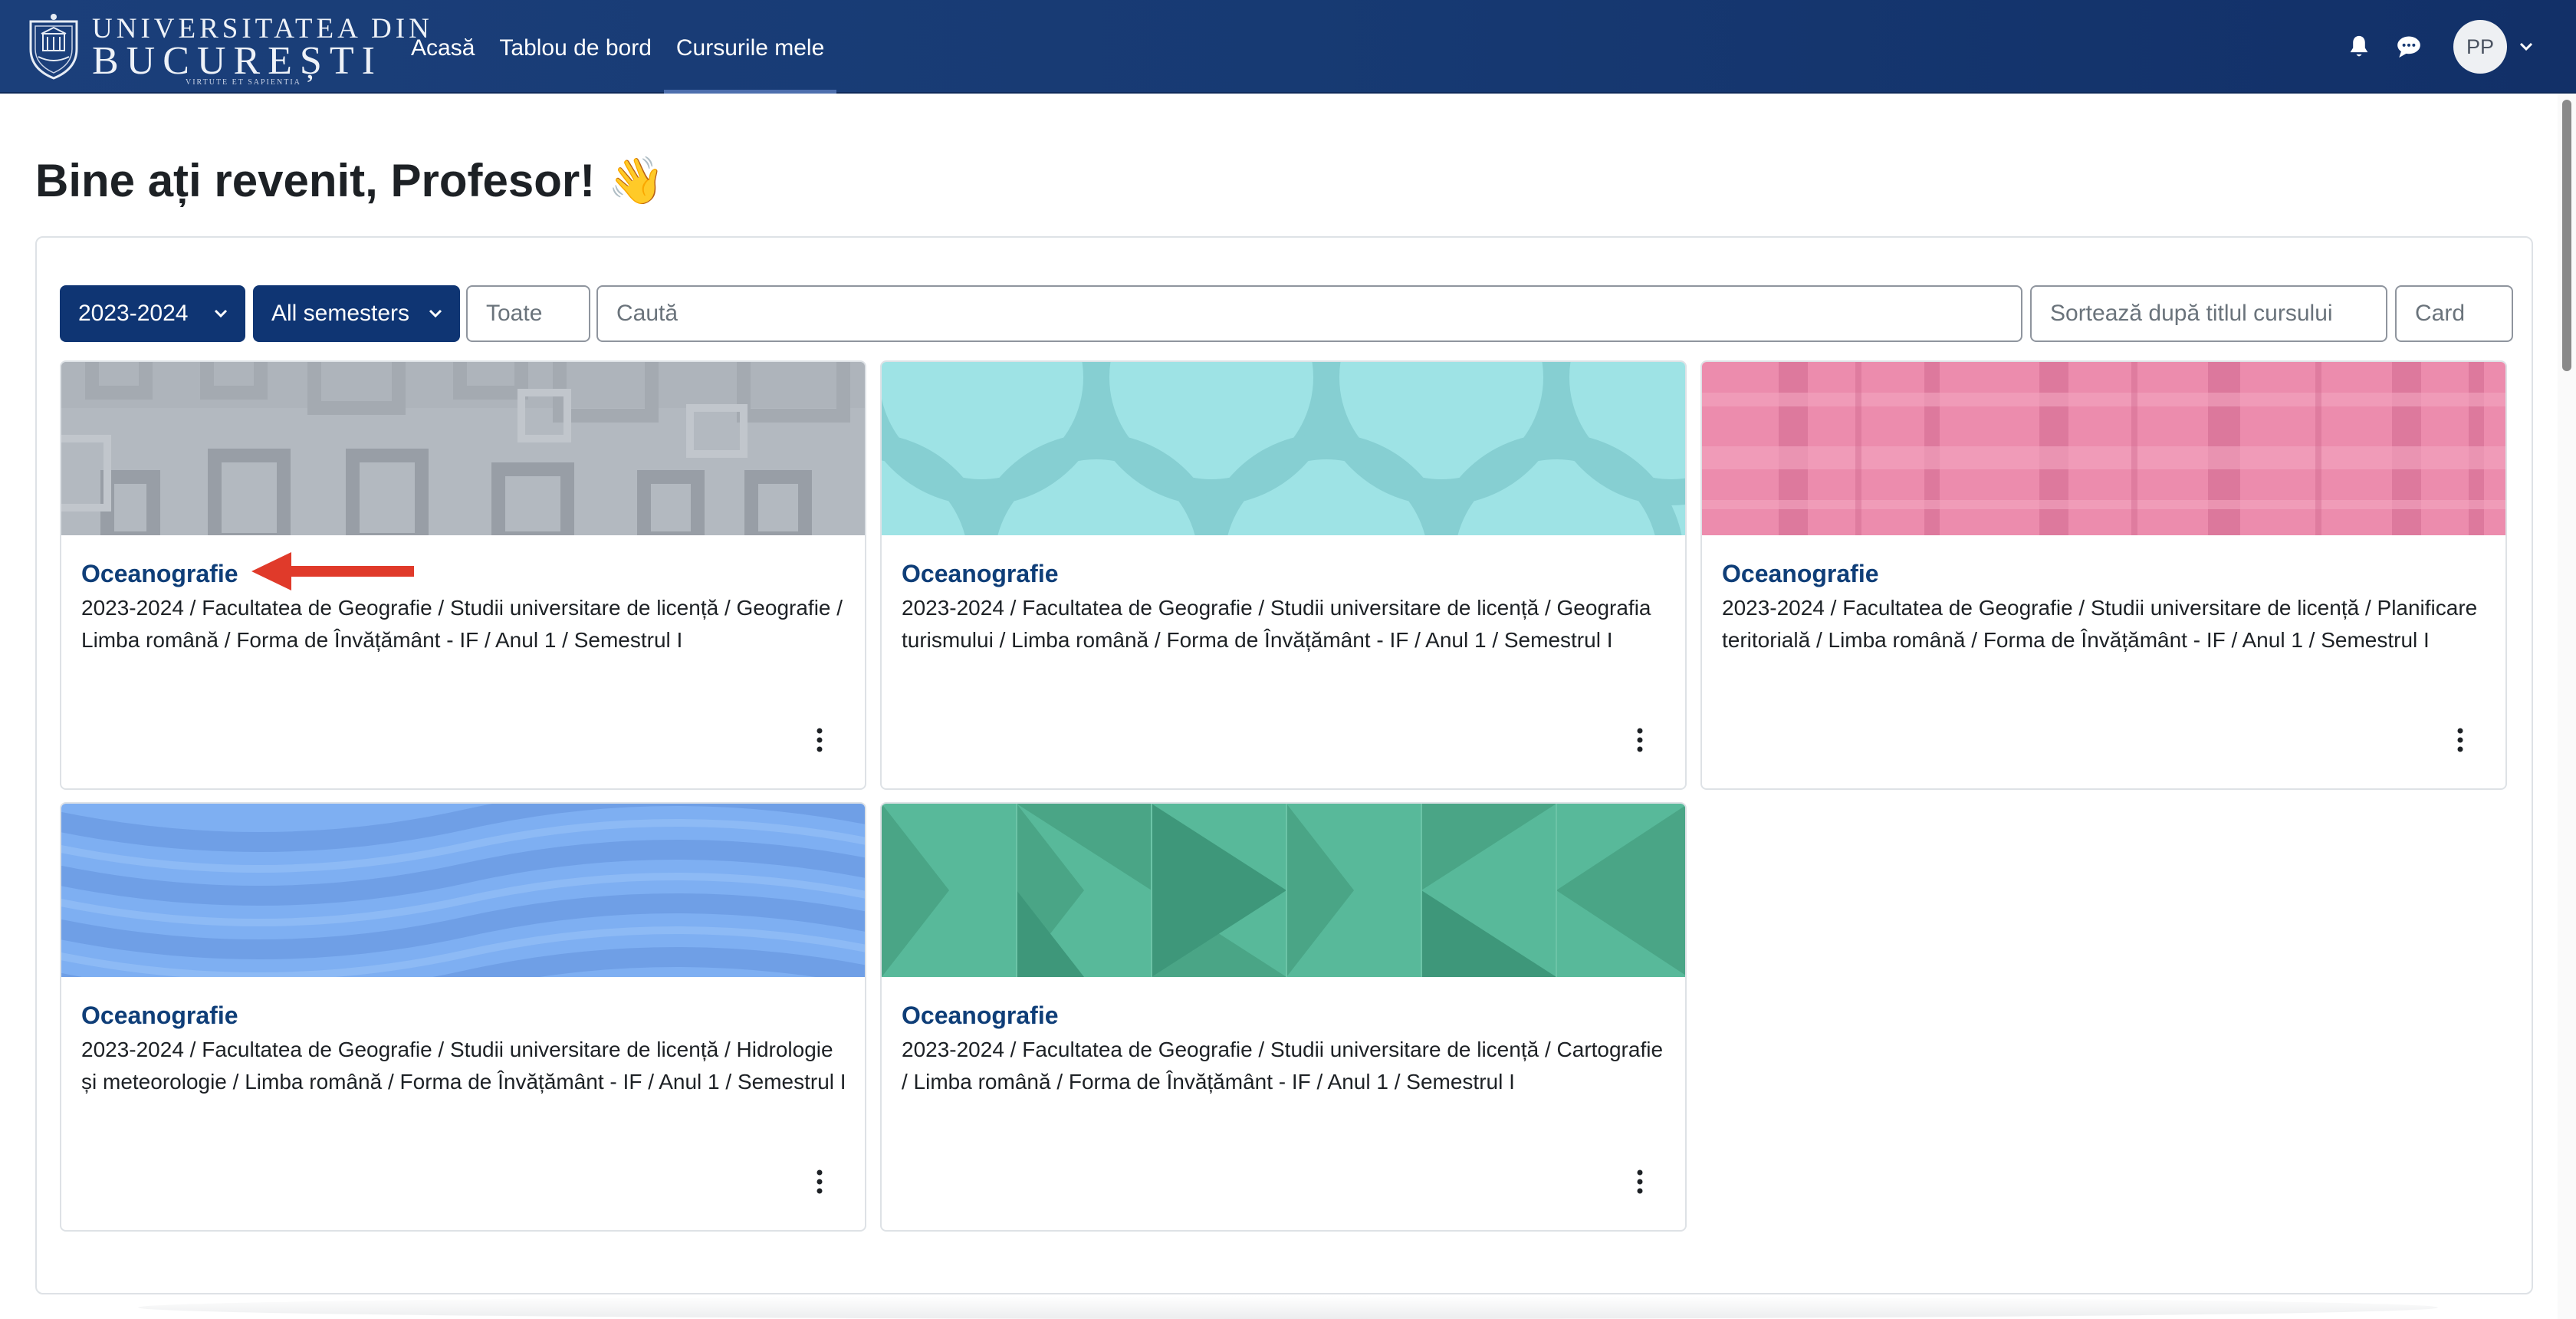  What do you see at coordinates (2567, 706) in the screenshot?
I see `page-scrollbar` at bounding box center [2567, 706].